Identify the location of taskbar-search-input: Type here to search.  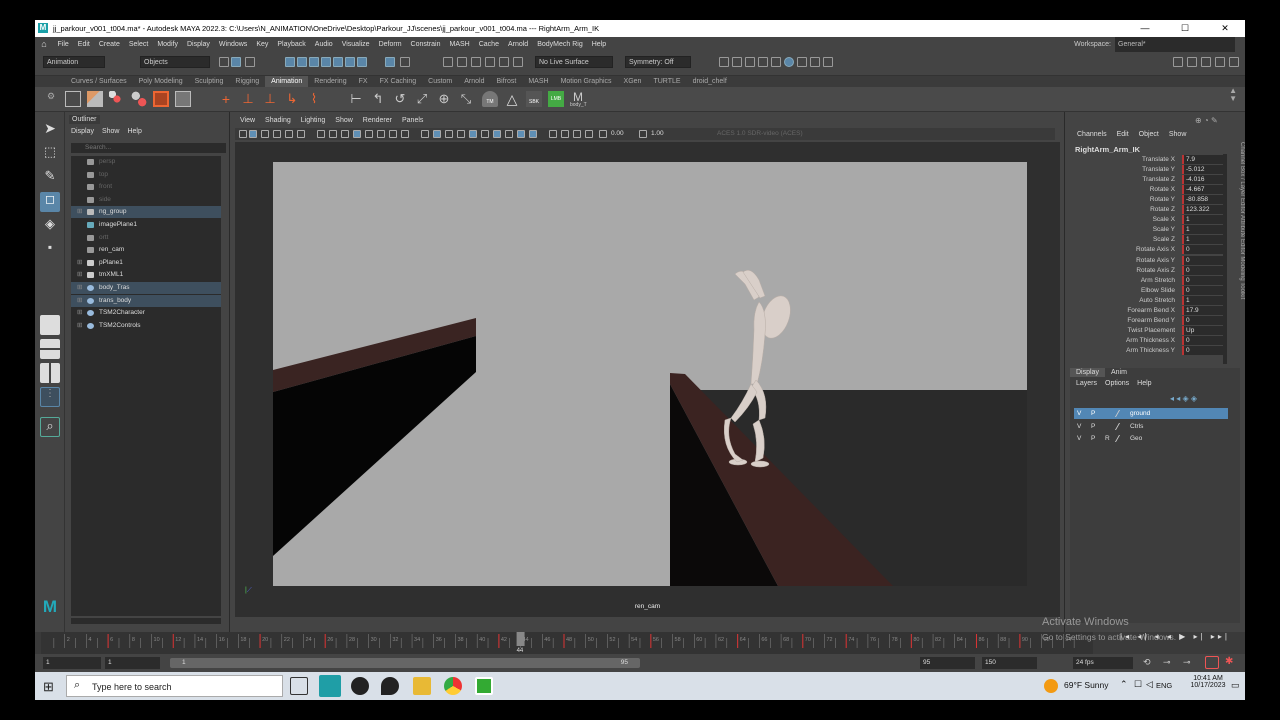
(174, 686).